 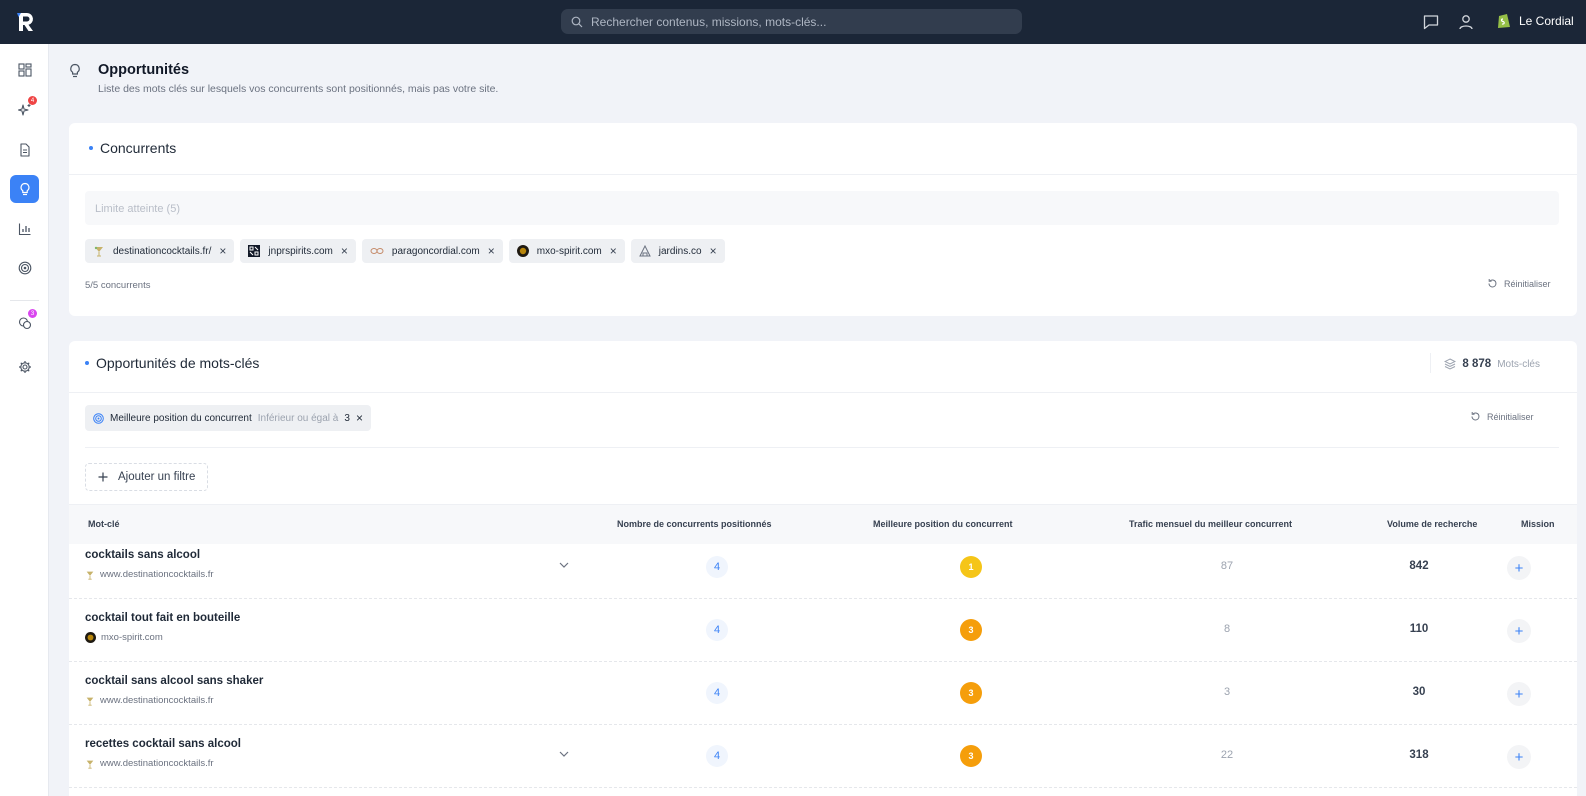 I want to click on competitor-name: jnprspirits.com, so click(x=300, y=251).